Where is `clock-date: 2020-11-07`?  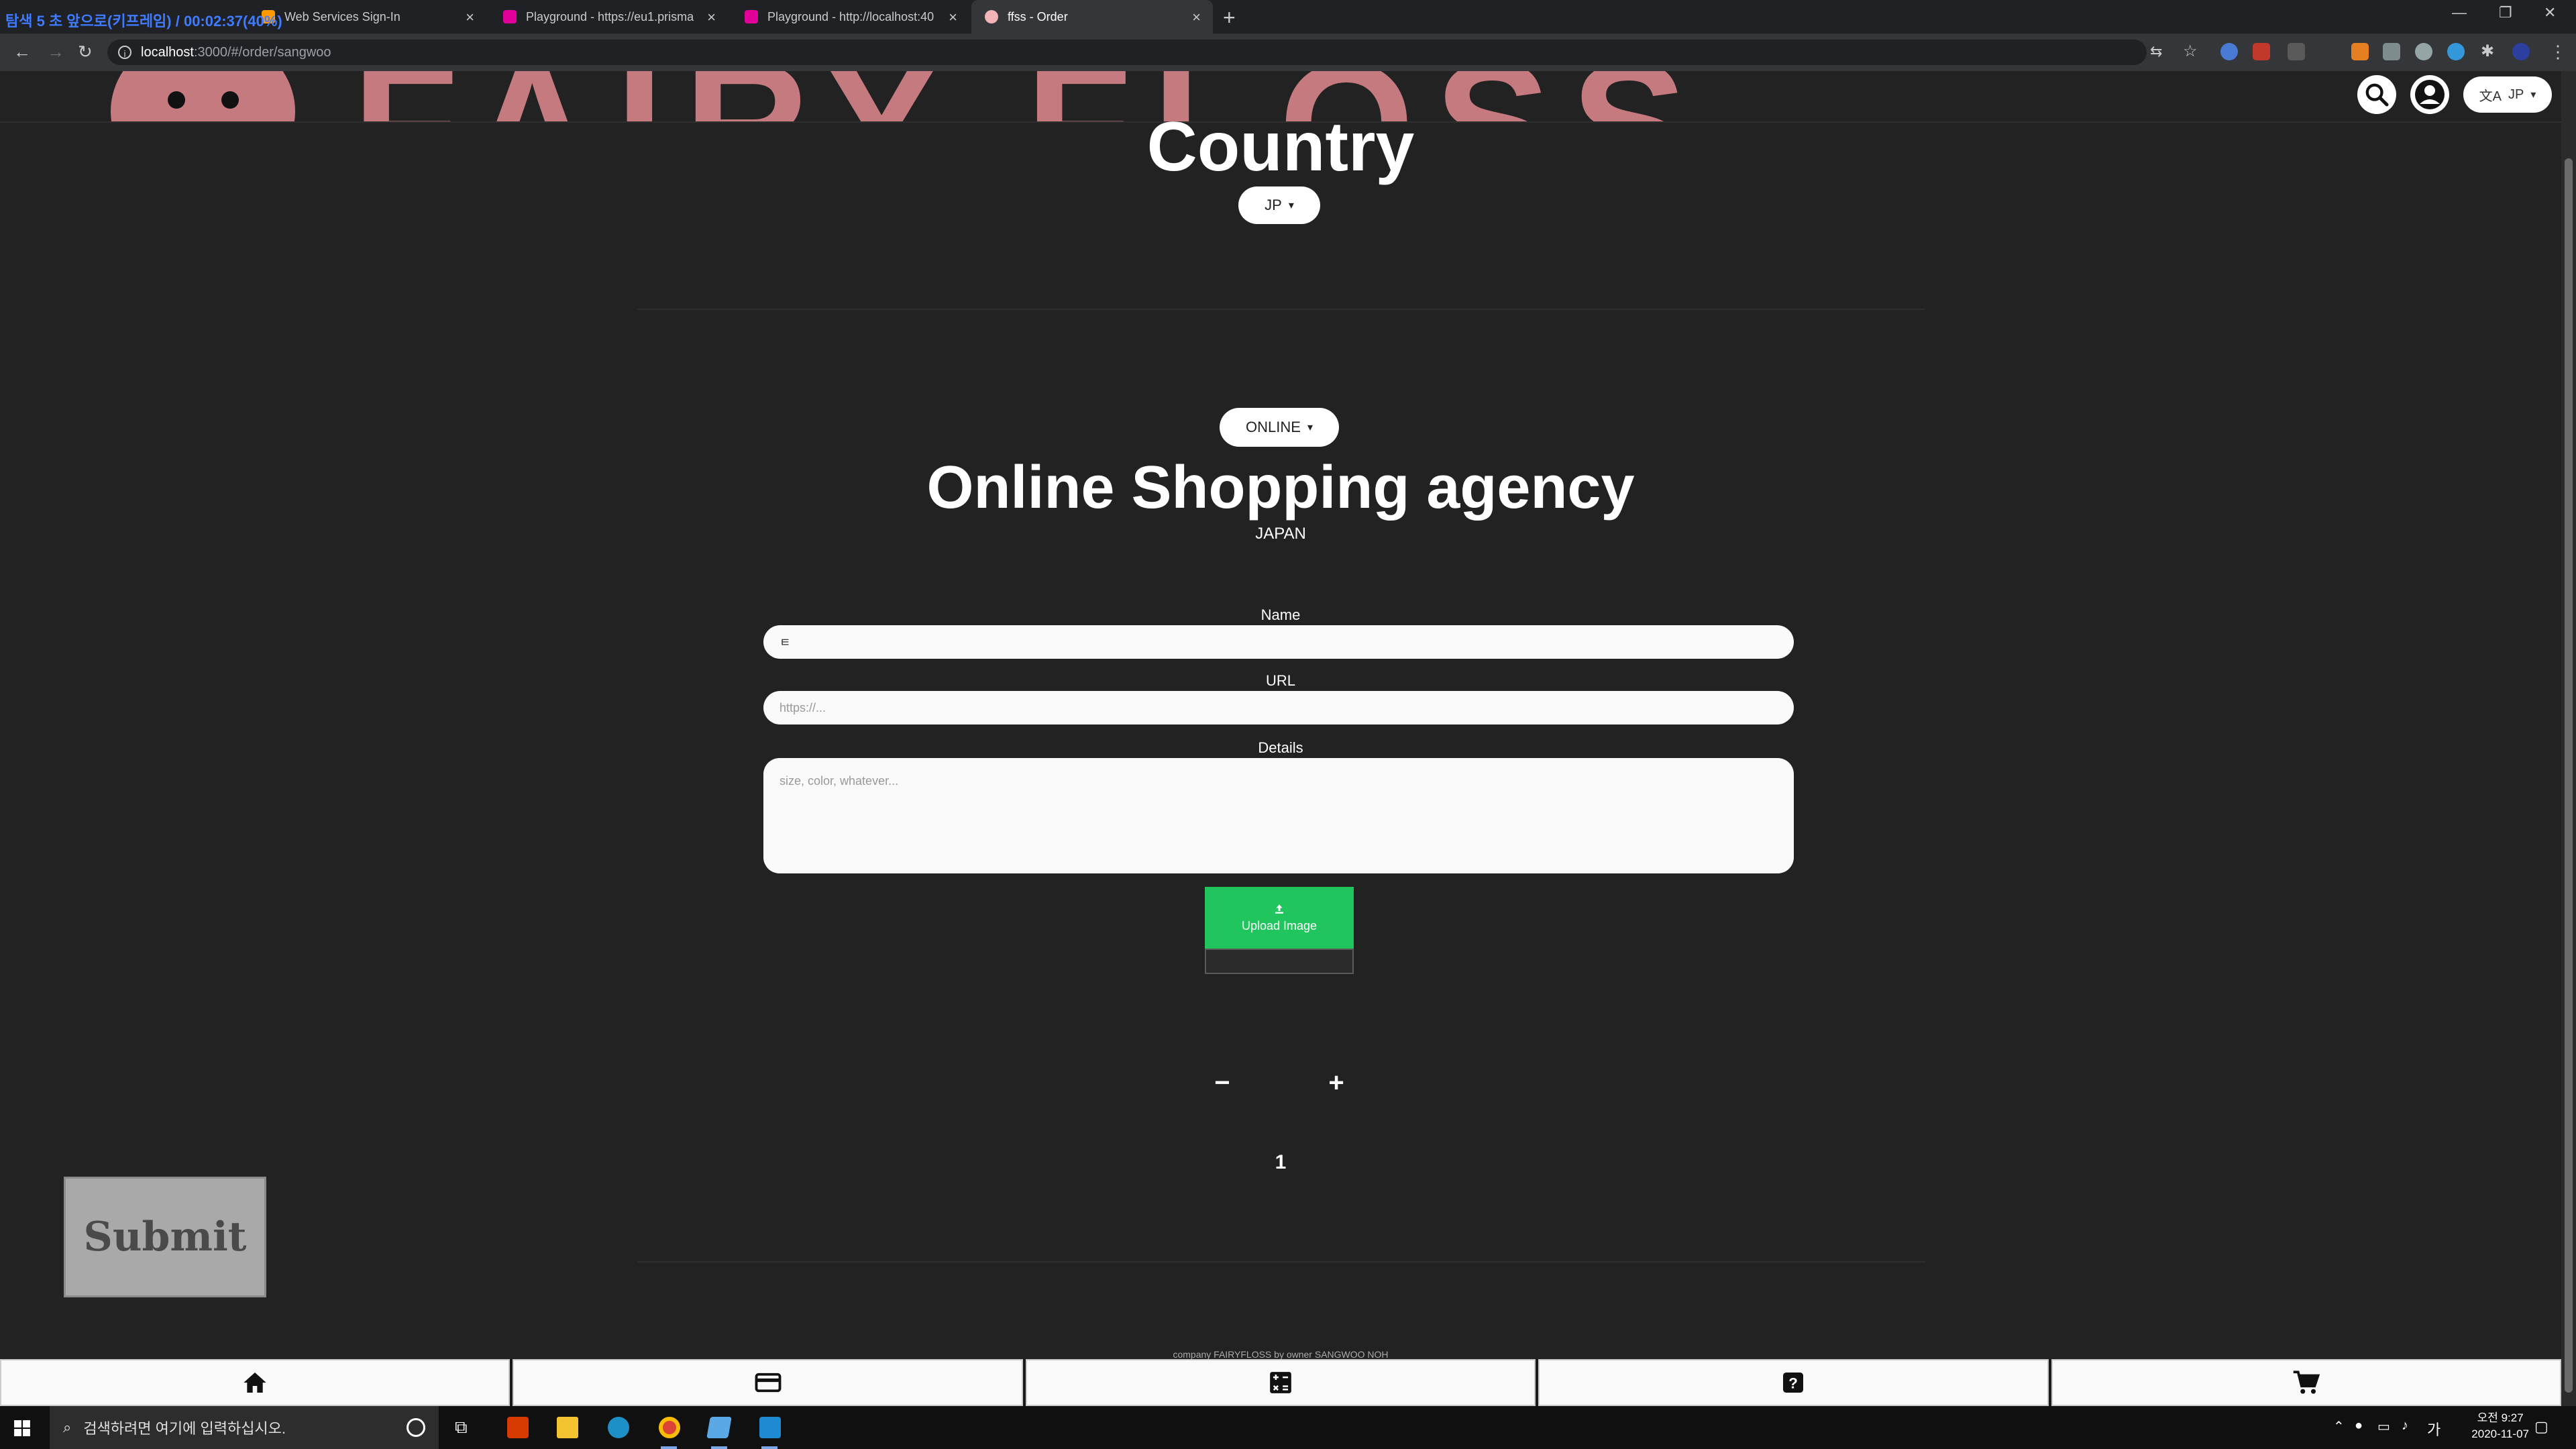 clock-date: 2020-11-07 is located at coordinates (2500, 1434).